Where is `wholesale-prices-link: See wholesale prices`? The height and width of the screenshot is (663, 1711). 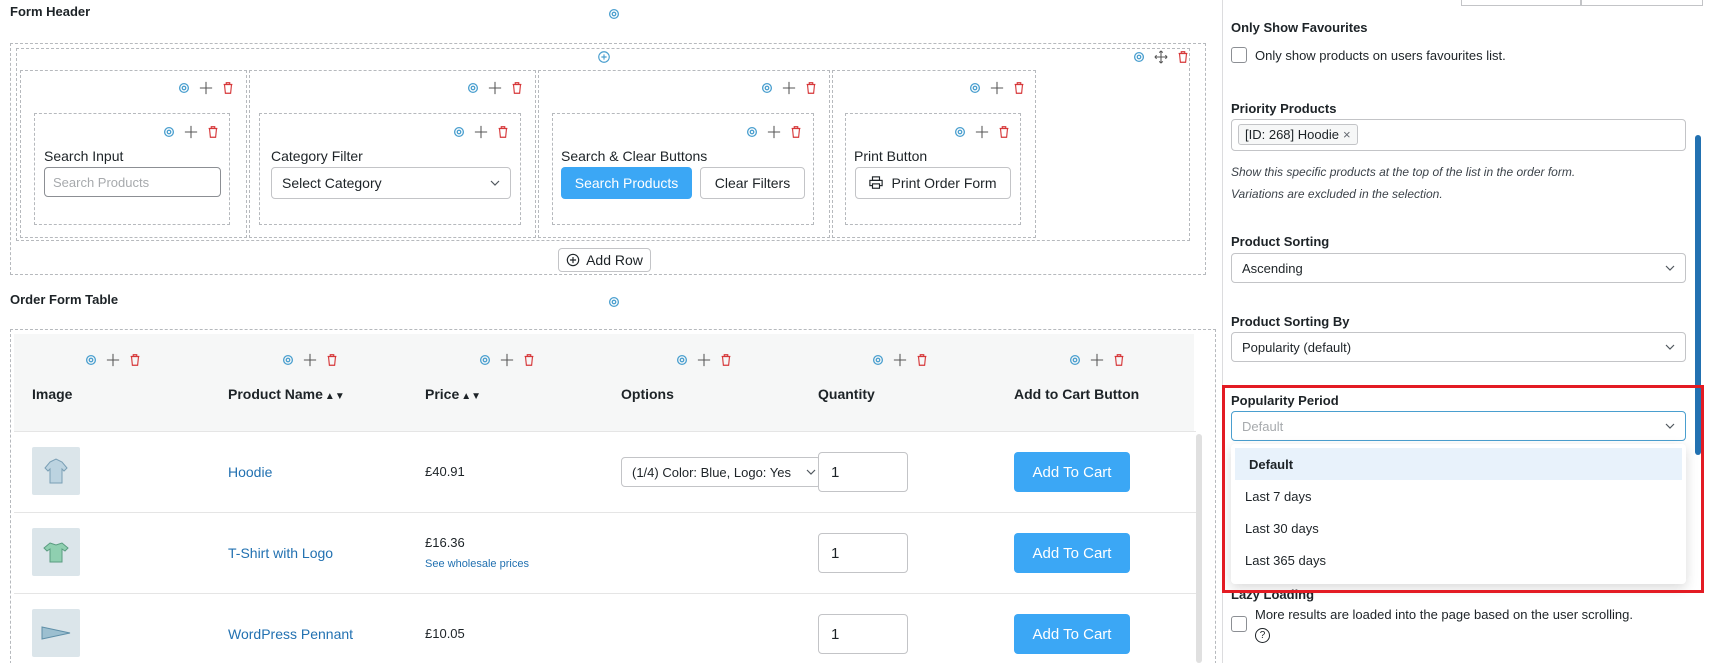 wholesale-prices-link: See wholesale prices is located at coordinates (477, 564).